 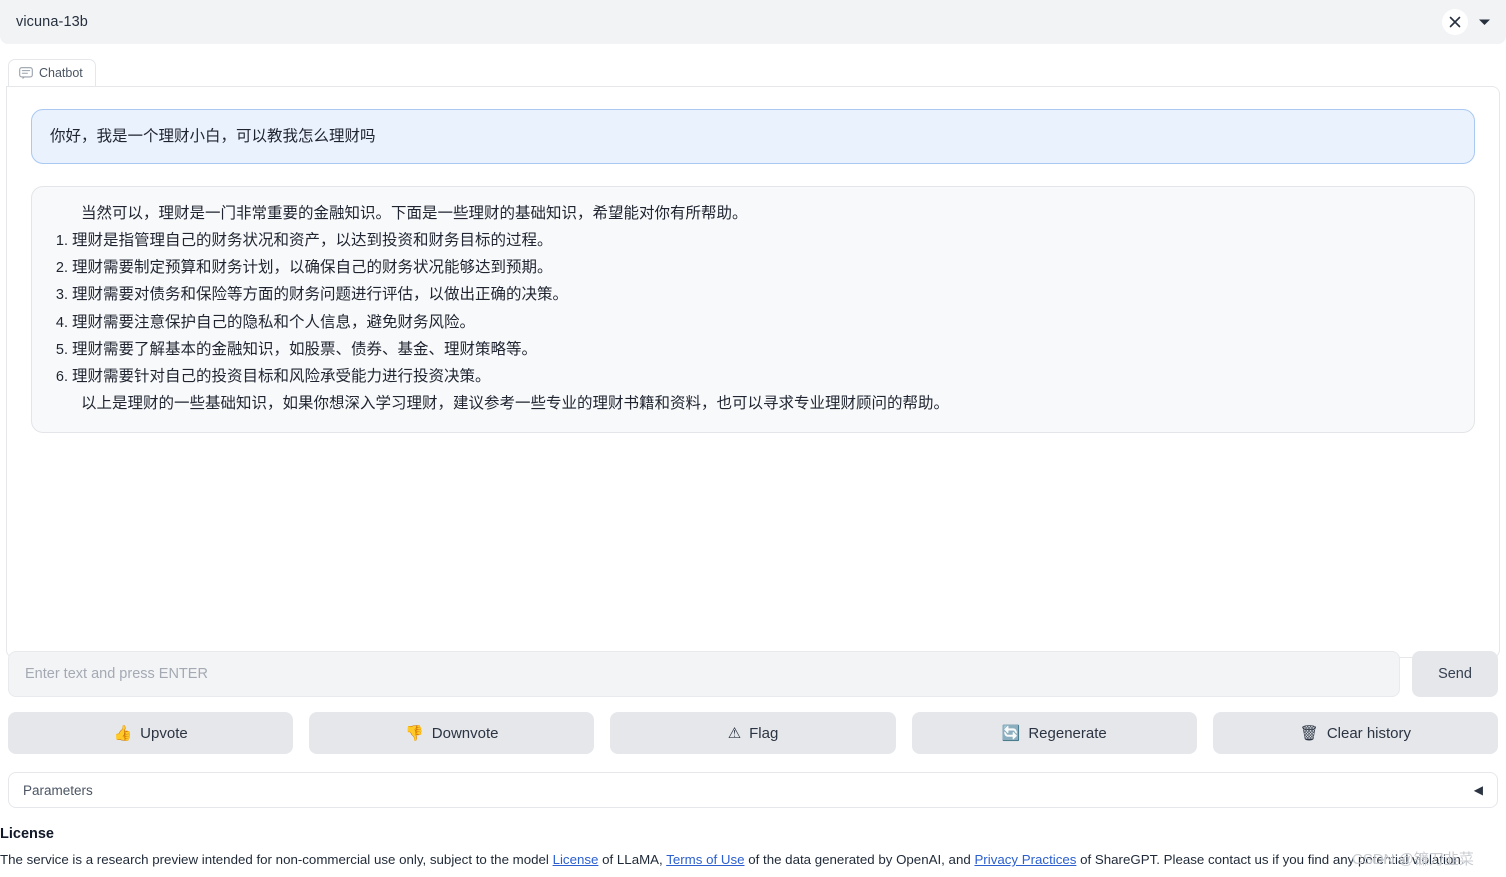 I want to click on list-item: 理财需要注意保护自己的隐私和个人信息，避免财务风险。, so click(x=764, y=322).